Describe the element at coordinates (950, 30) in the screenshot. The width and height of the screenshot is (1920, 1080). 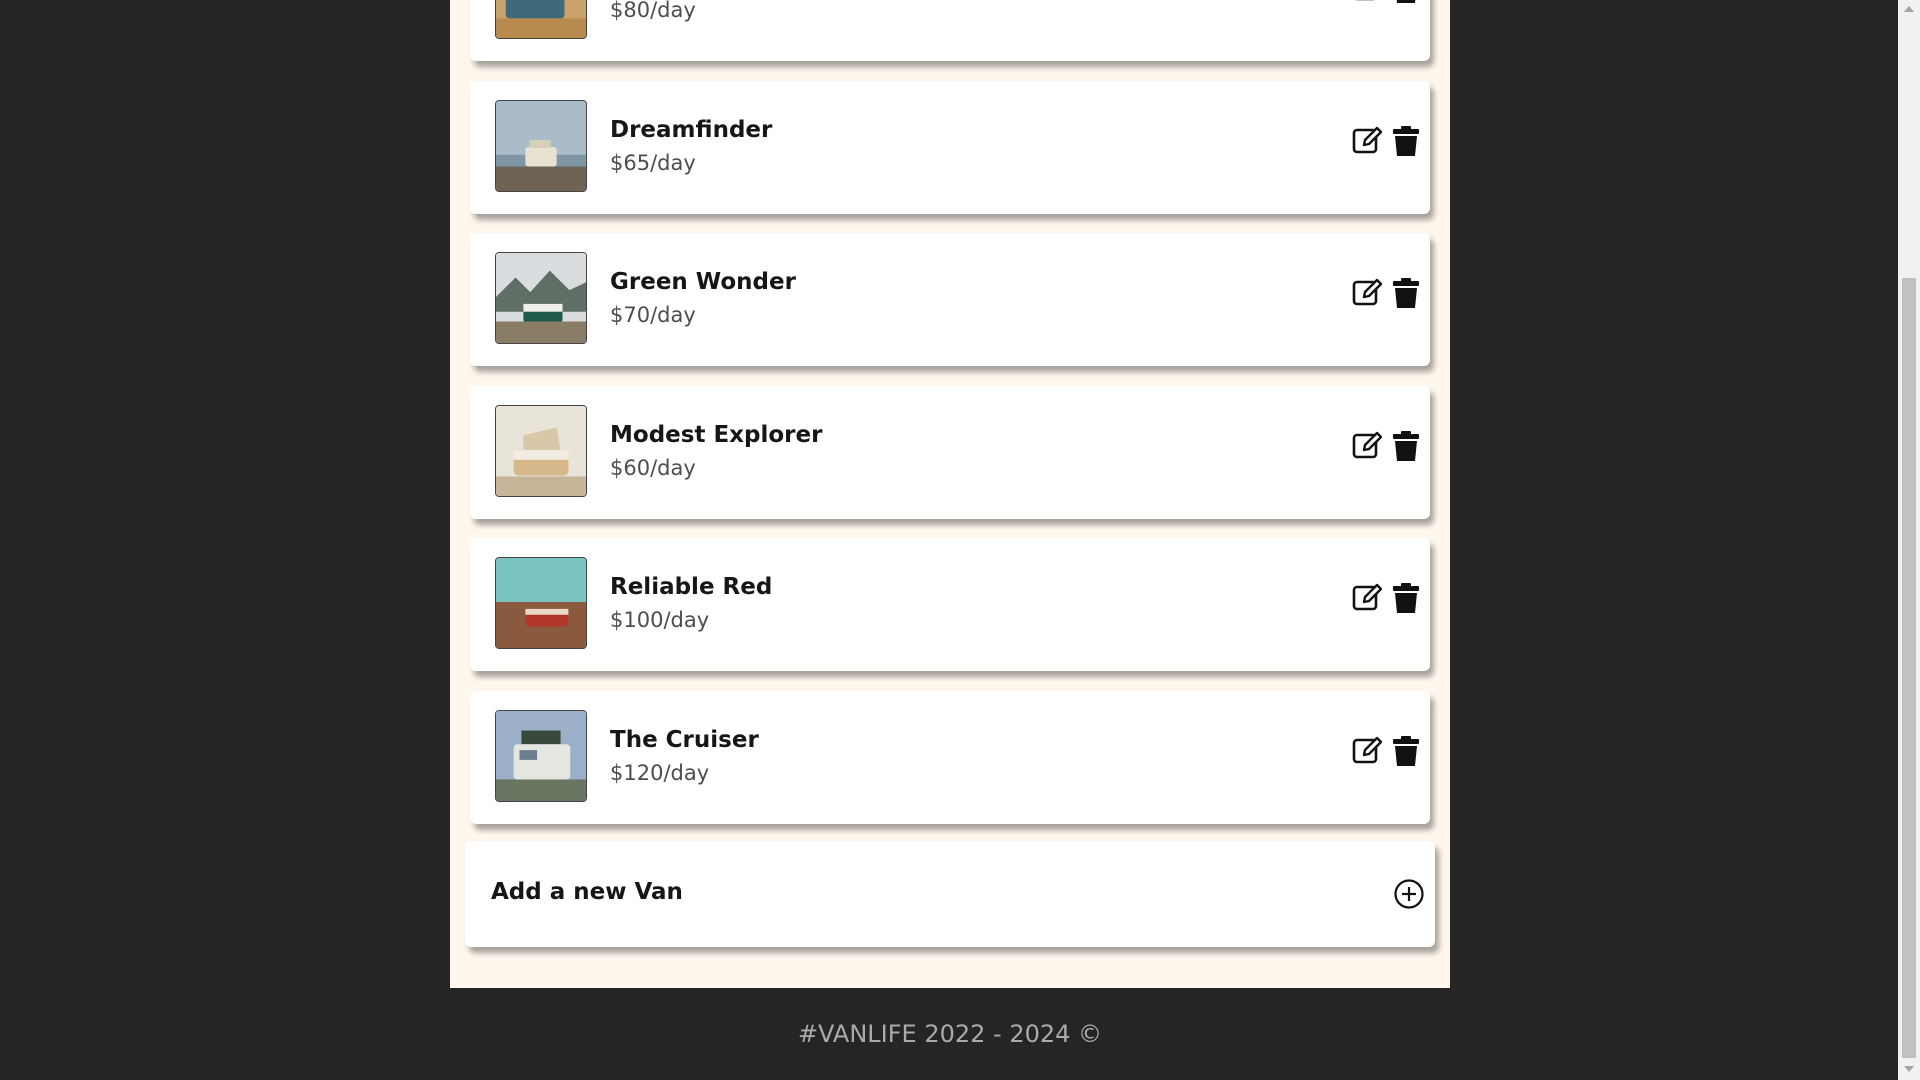
I see `van-card: $80/day` at that location.